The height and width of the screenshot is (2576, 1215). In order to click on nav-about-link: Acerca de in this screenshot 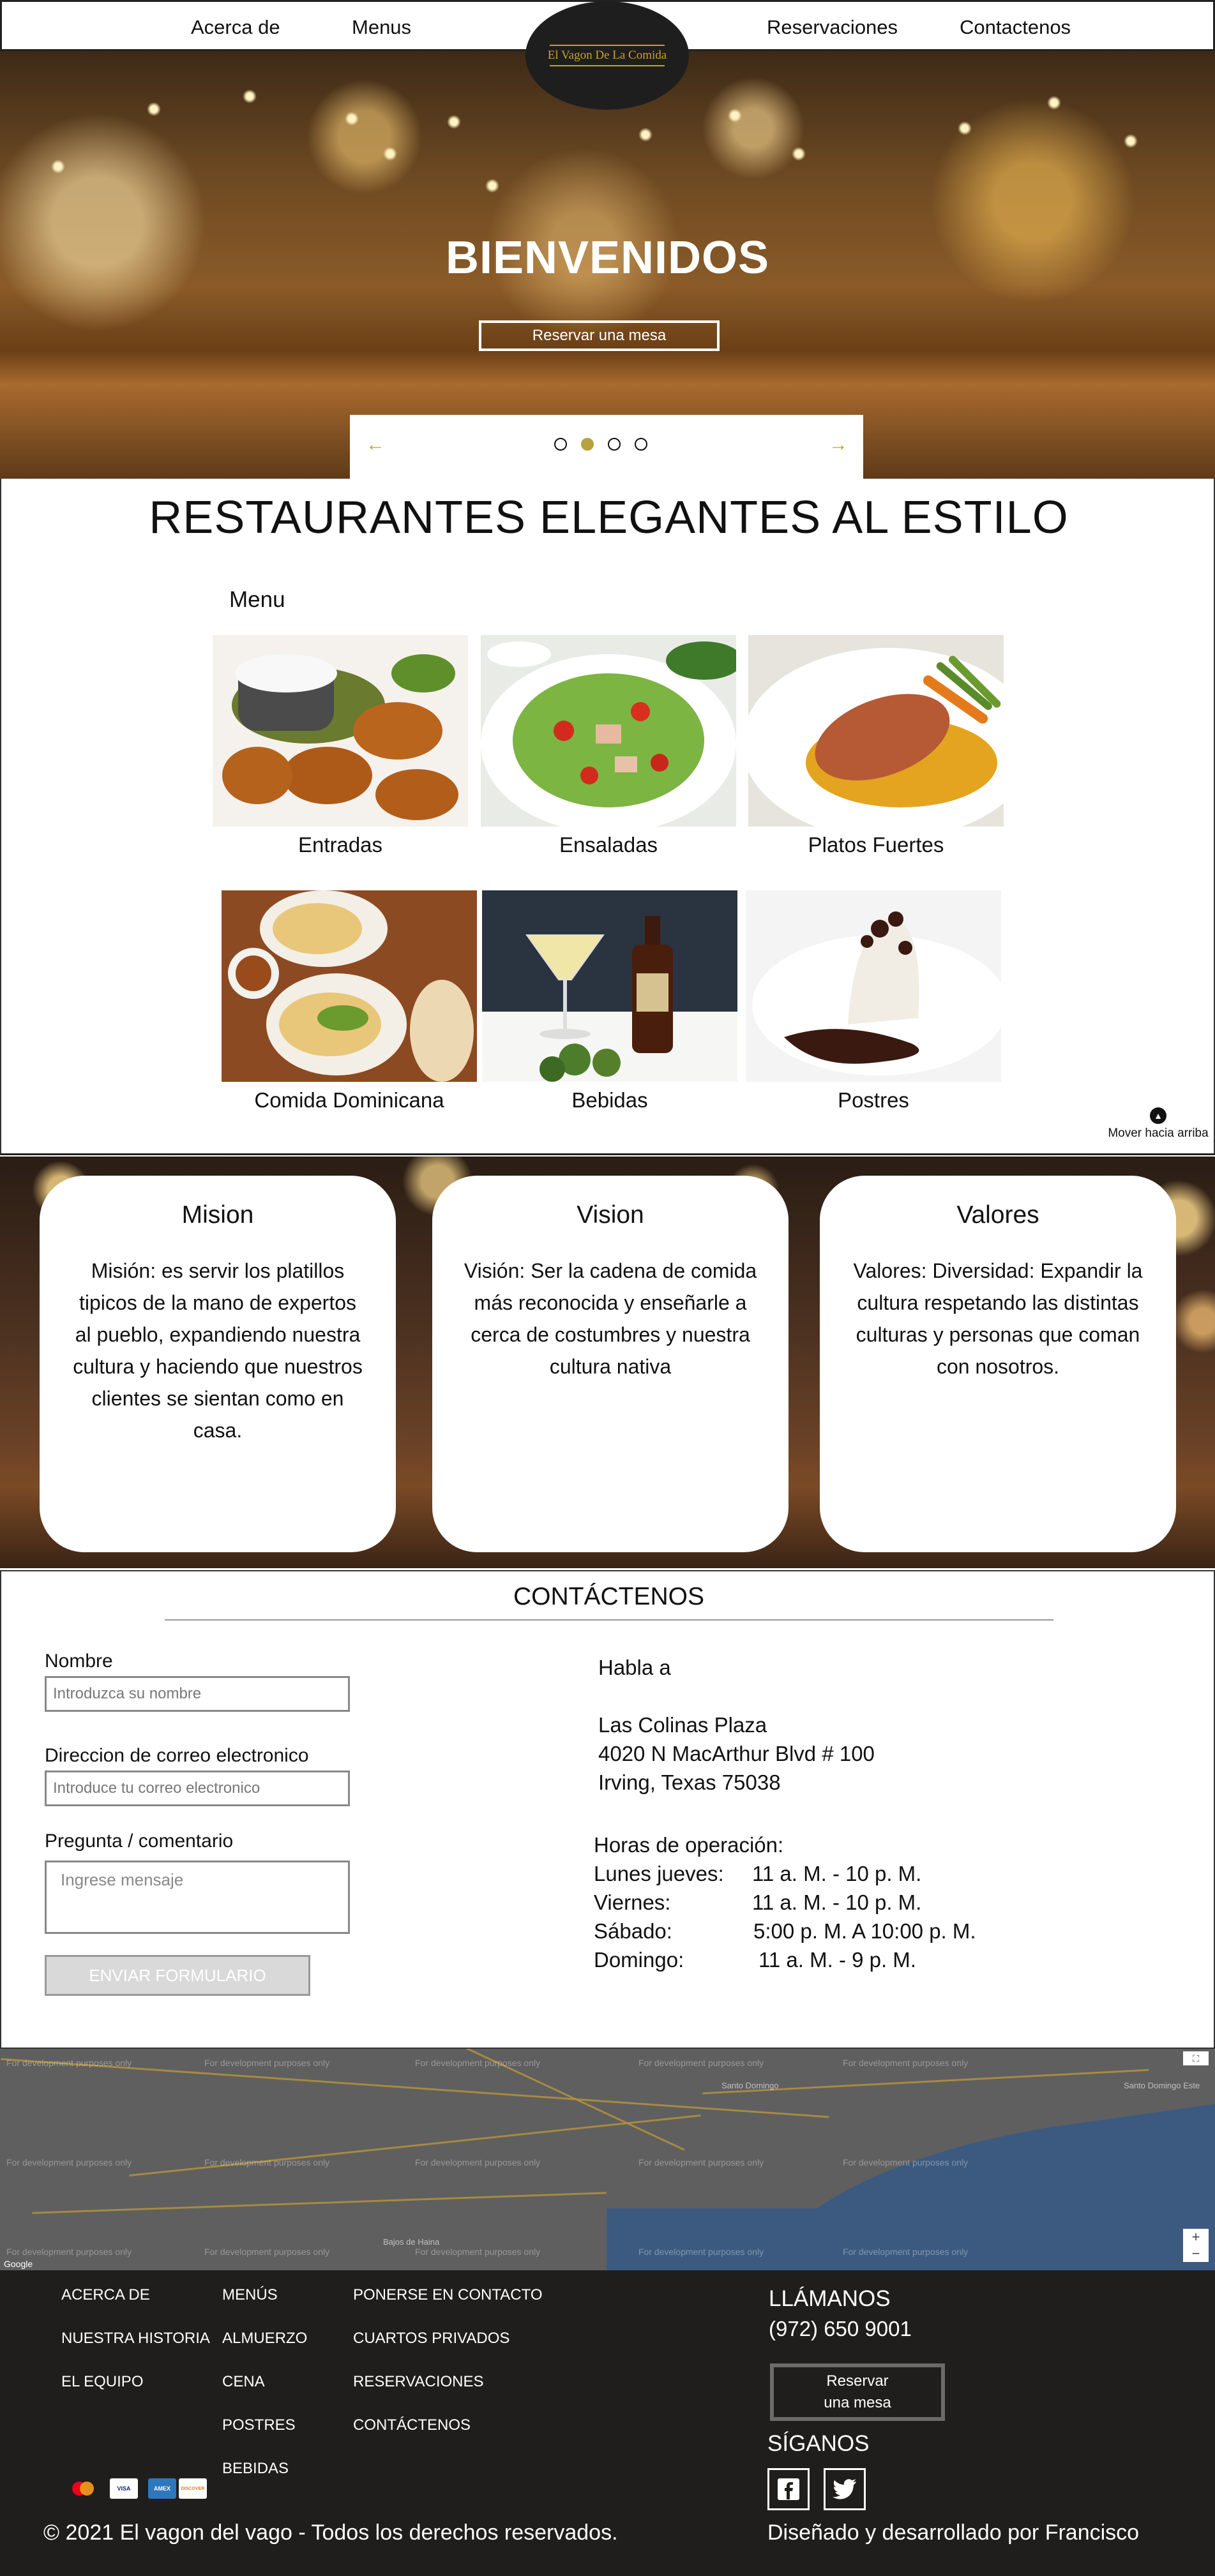, I will do `click(235, 27)`.